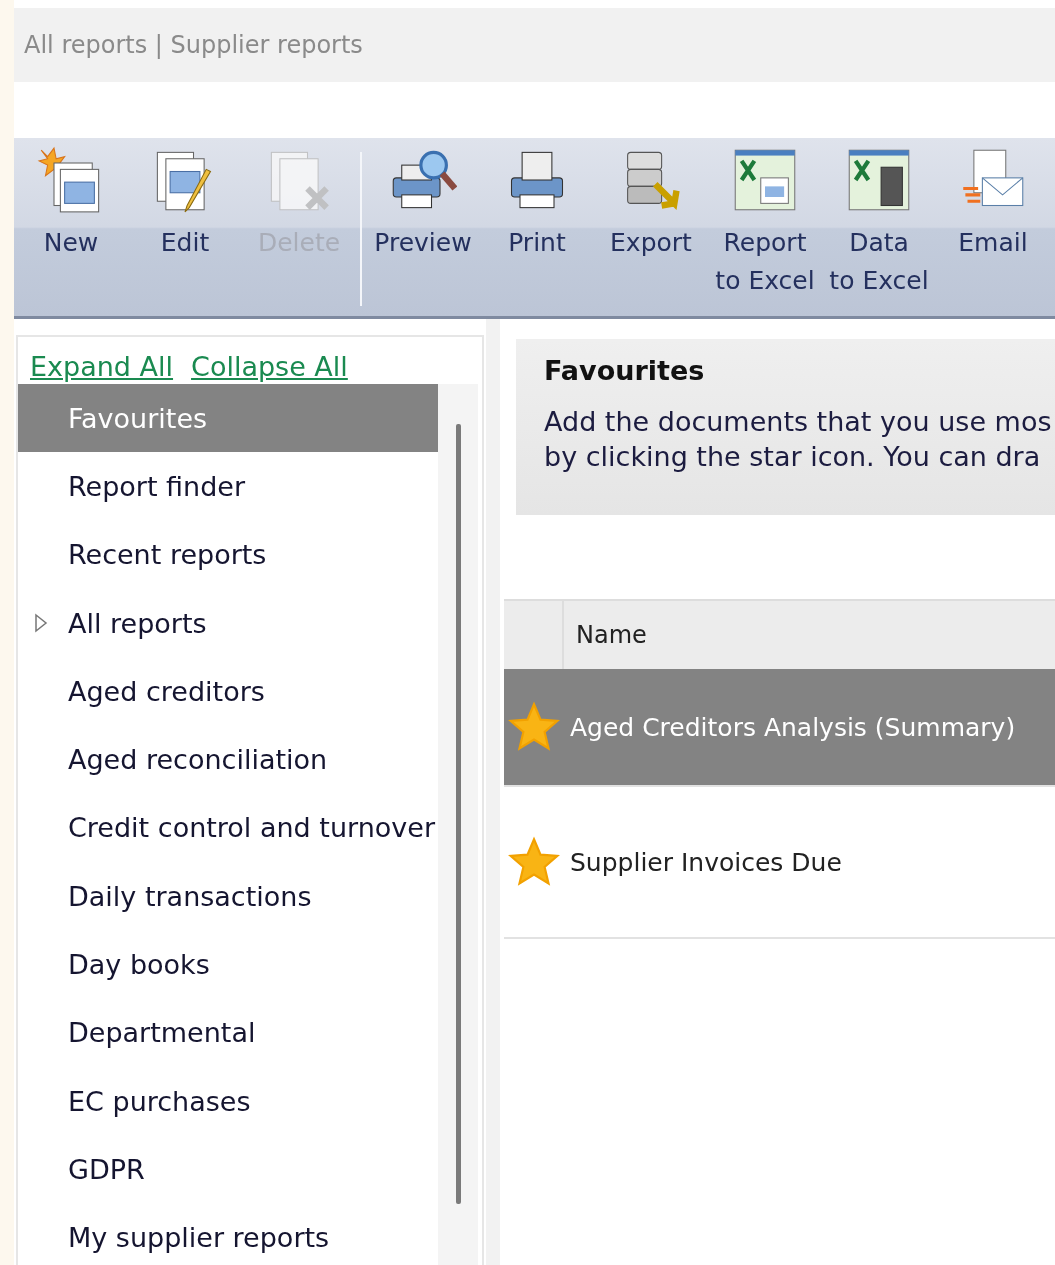  Describe the element at coordinates (228, 1101) in the screenshot. I see `tree-item: EC purchases` at that location.